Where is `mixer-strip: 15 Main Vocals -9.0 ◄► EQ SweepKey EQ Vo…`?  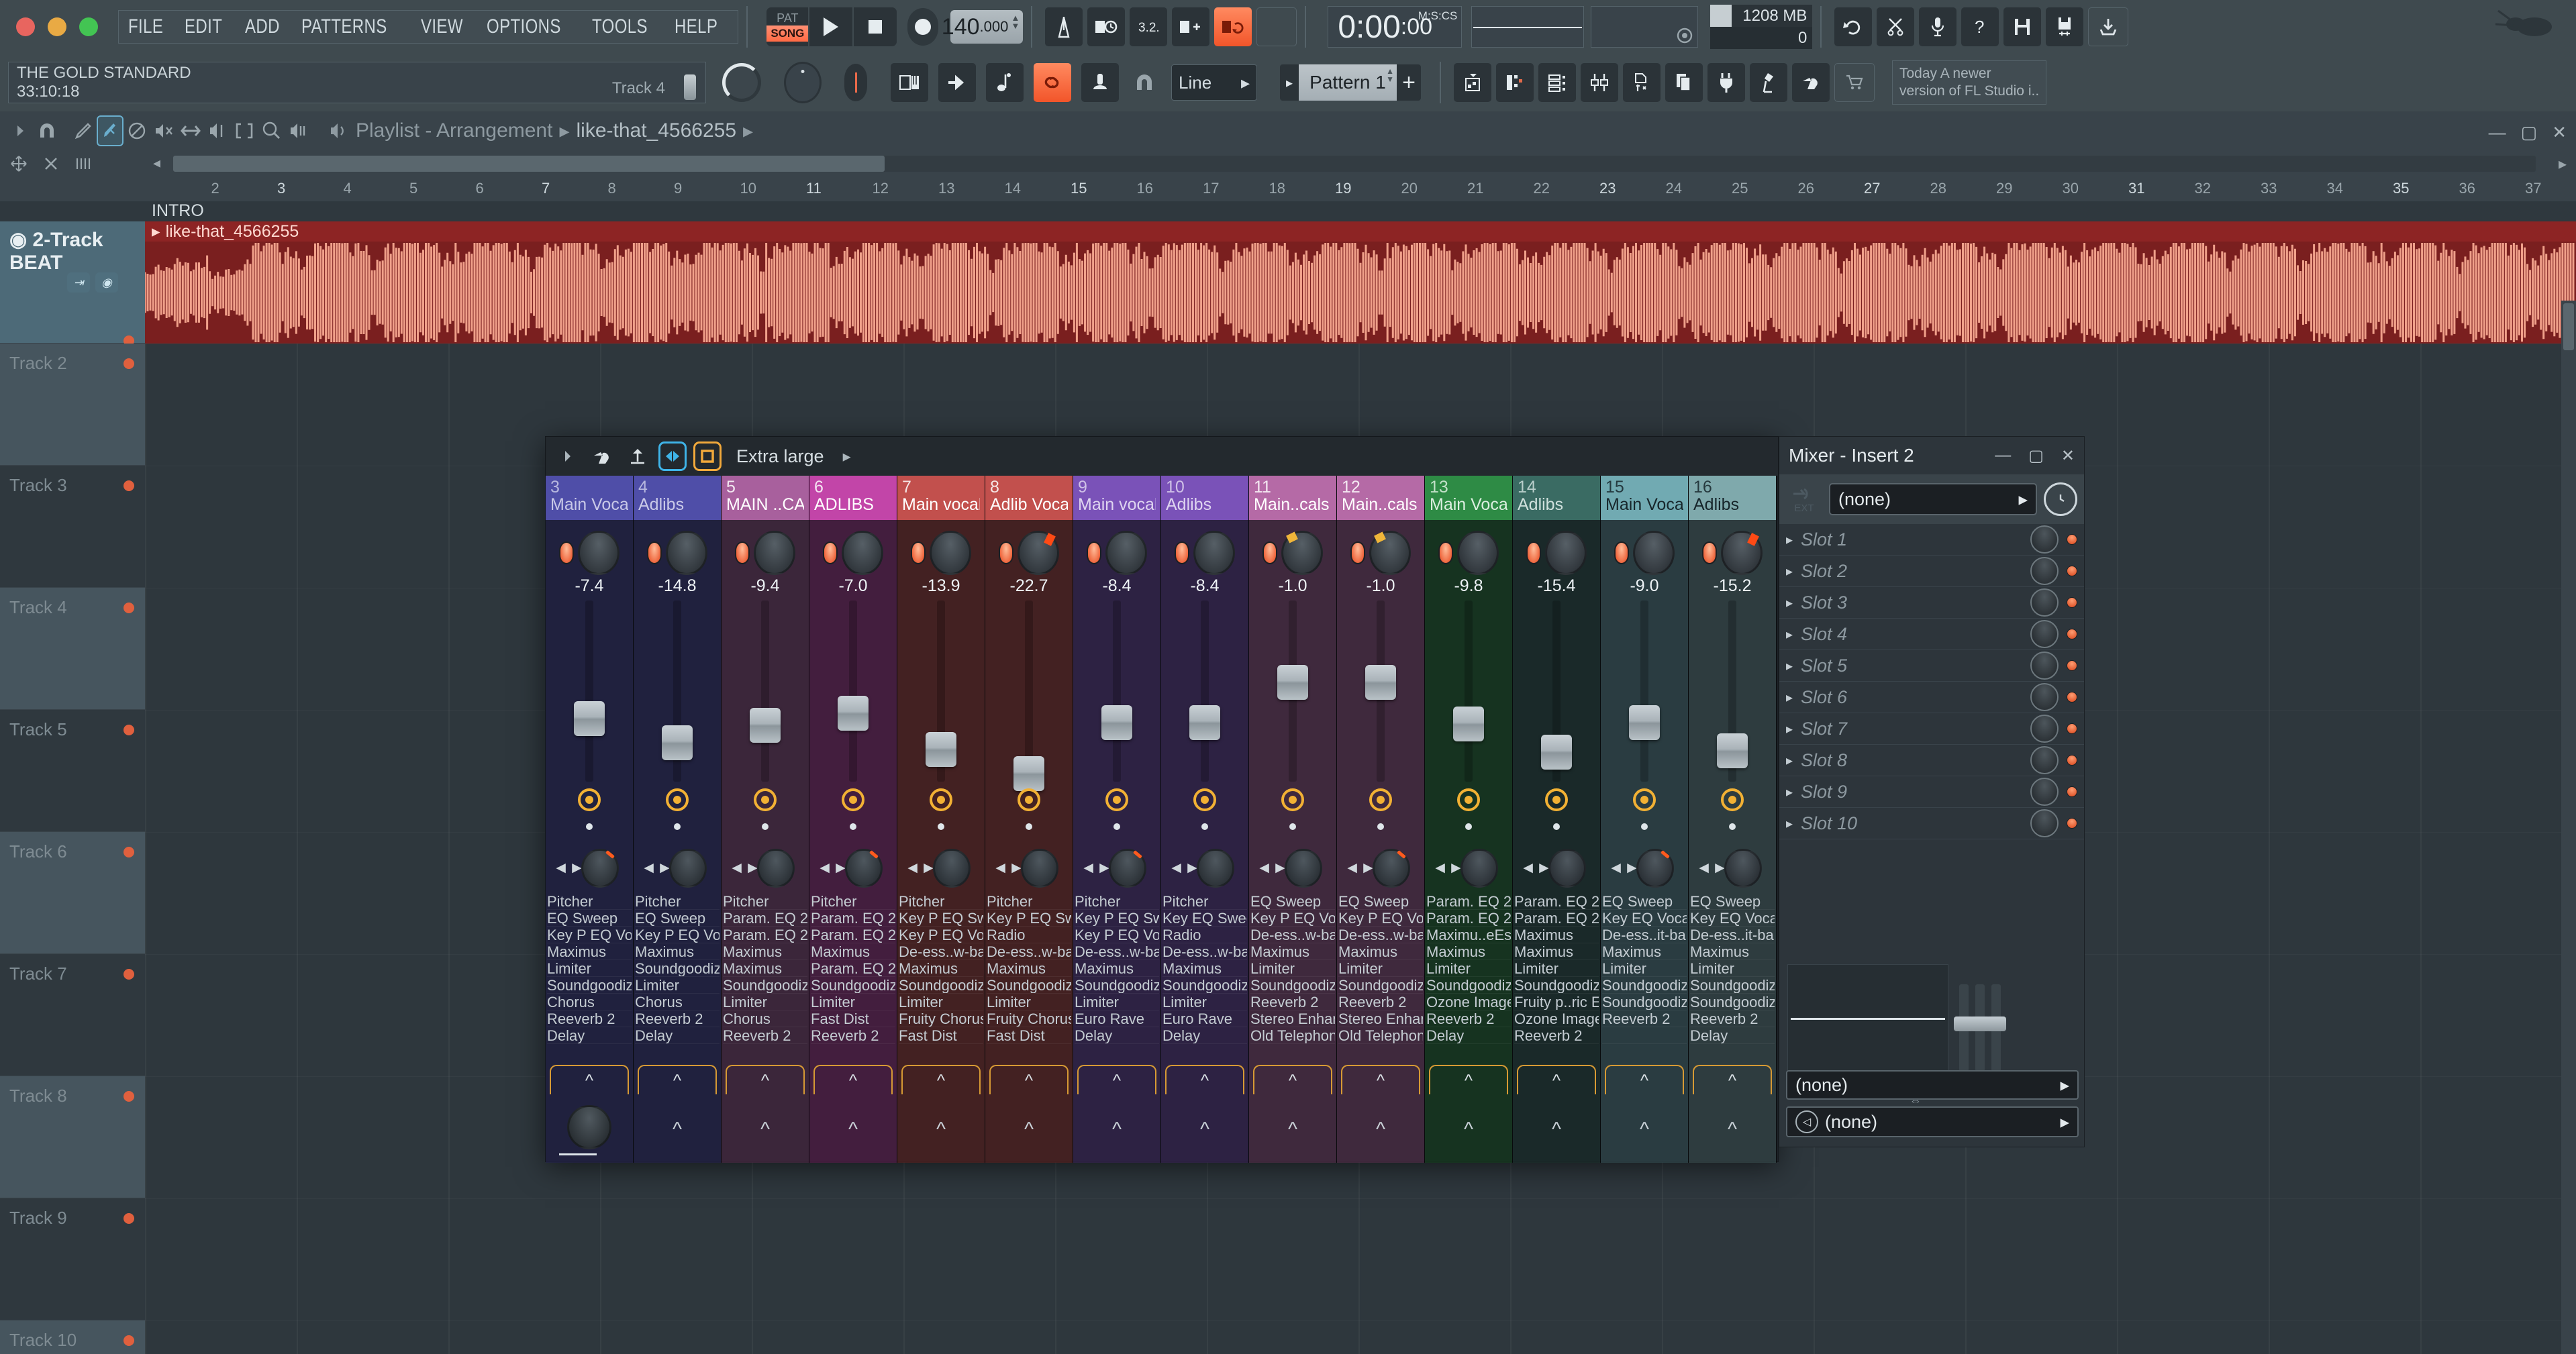
mixer-strip: 15 Main Vocals -9.0 ◄► EQ SweepKey EQ Vo… is located at coordinates (1645, 819).